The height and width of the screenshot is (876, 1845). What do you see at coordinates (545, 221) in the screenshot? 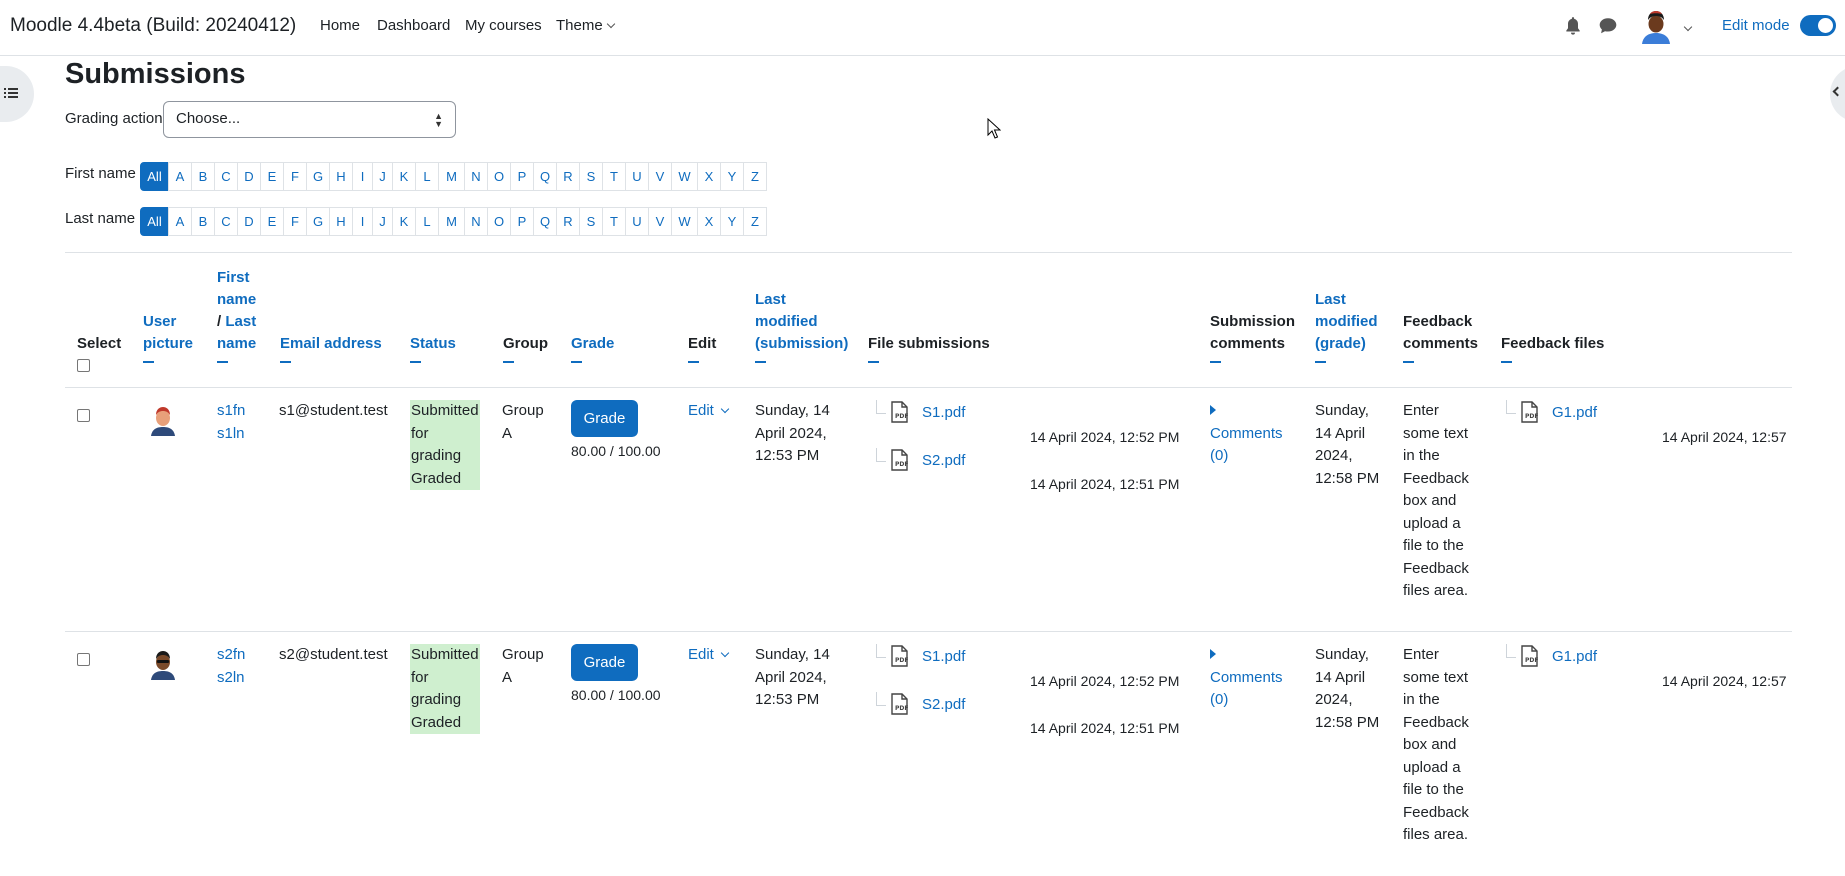
I see `last-name-initial-q: Q` at bounding box center [545, 221].